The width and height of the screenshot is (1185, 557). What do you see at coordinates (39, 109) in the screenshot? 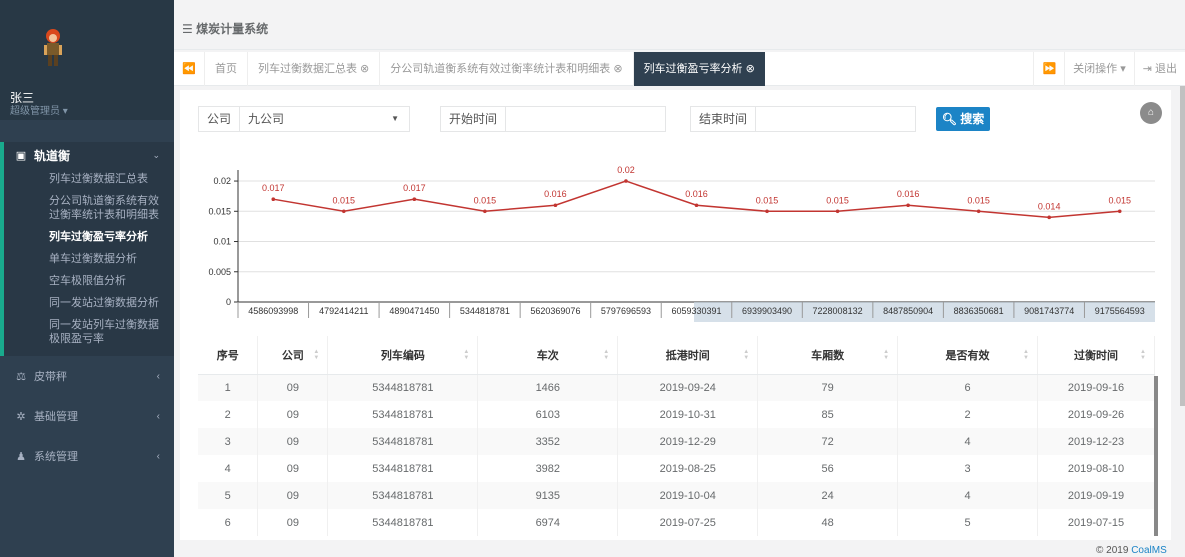
I see `user-role-dropdown: 超级管理员 ▾` at bounding box center [39, 109].